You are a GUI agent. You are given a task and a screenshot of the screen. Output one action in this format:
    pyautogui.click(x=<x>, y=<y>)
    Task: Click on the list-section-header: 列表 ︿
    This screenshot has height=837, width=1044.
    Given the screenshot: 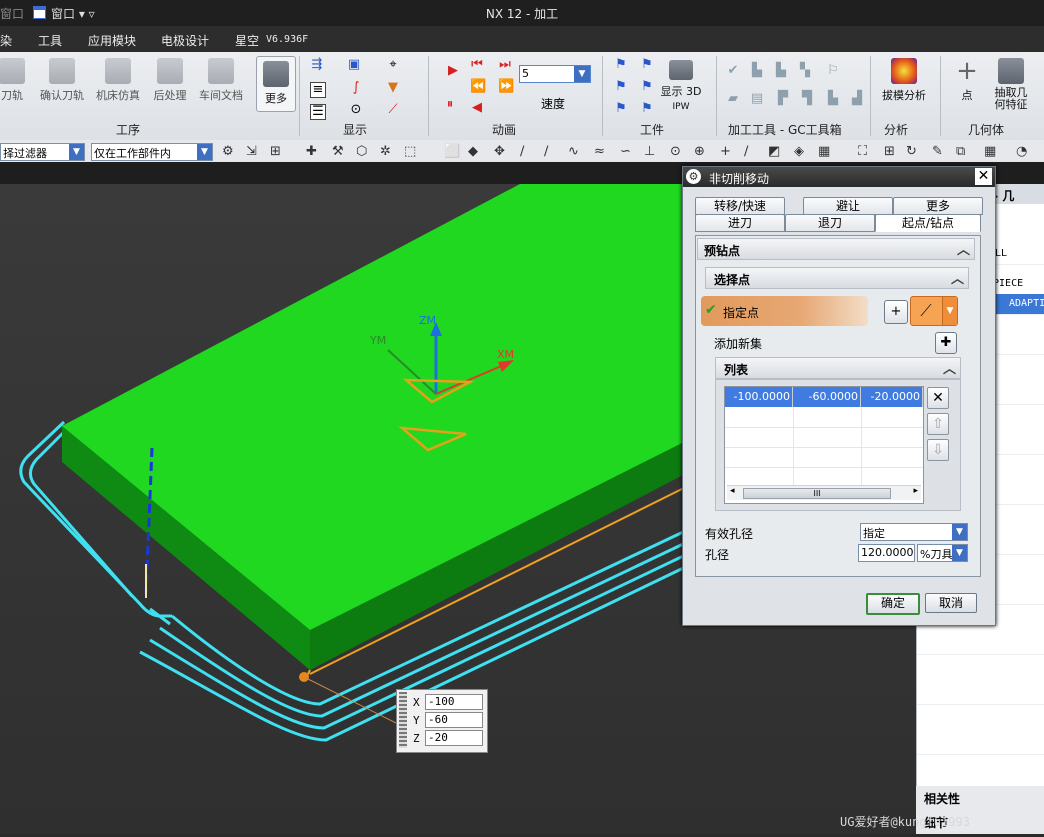 What is the action you would take?
    pyautogui.click(x=838, y=368)
    